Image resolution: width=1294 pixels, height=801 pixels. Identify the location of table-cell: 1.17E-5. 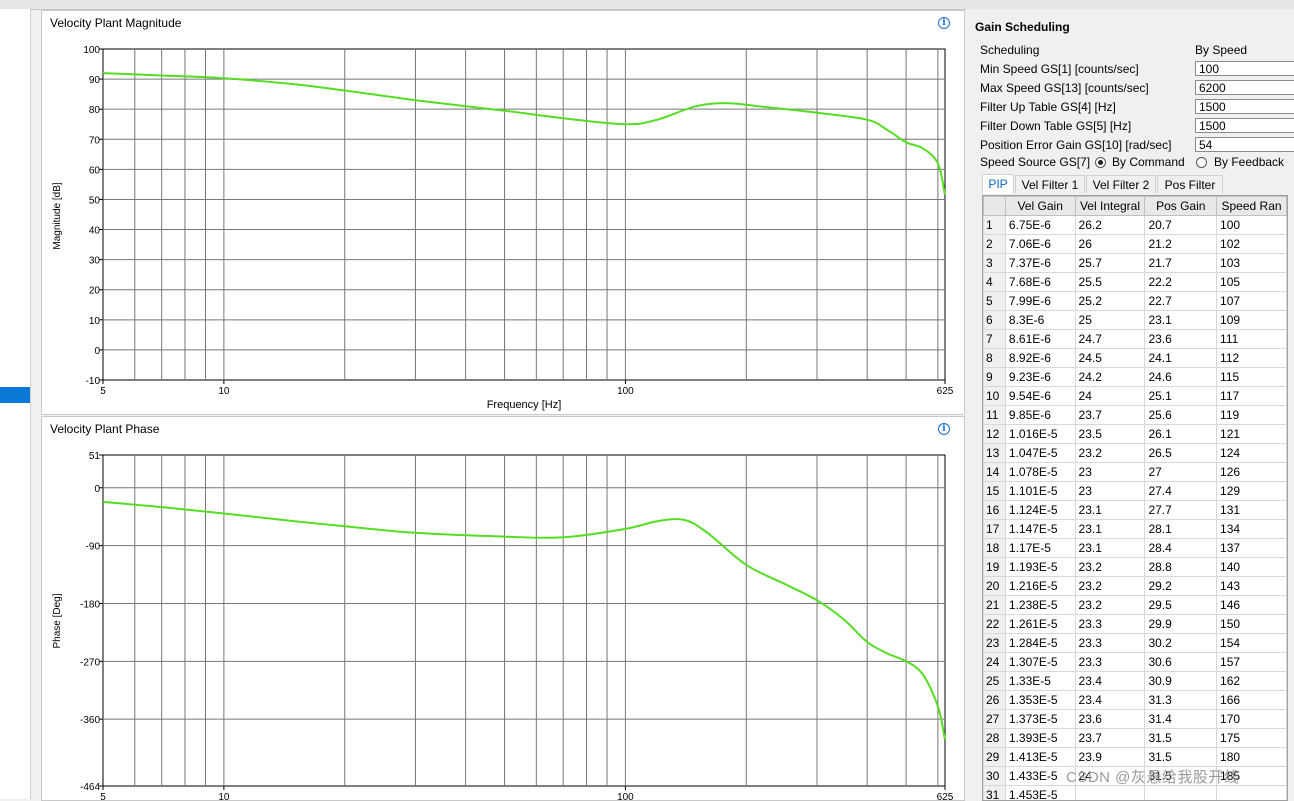
(1040, 548).